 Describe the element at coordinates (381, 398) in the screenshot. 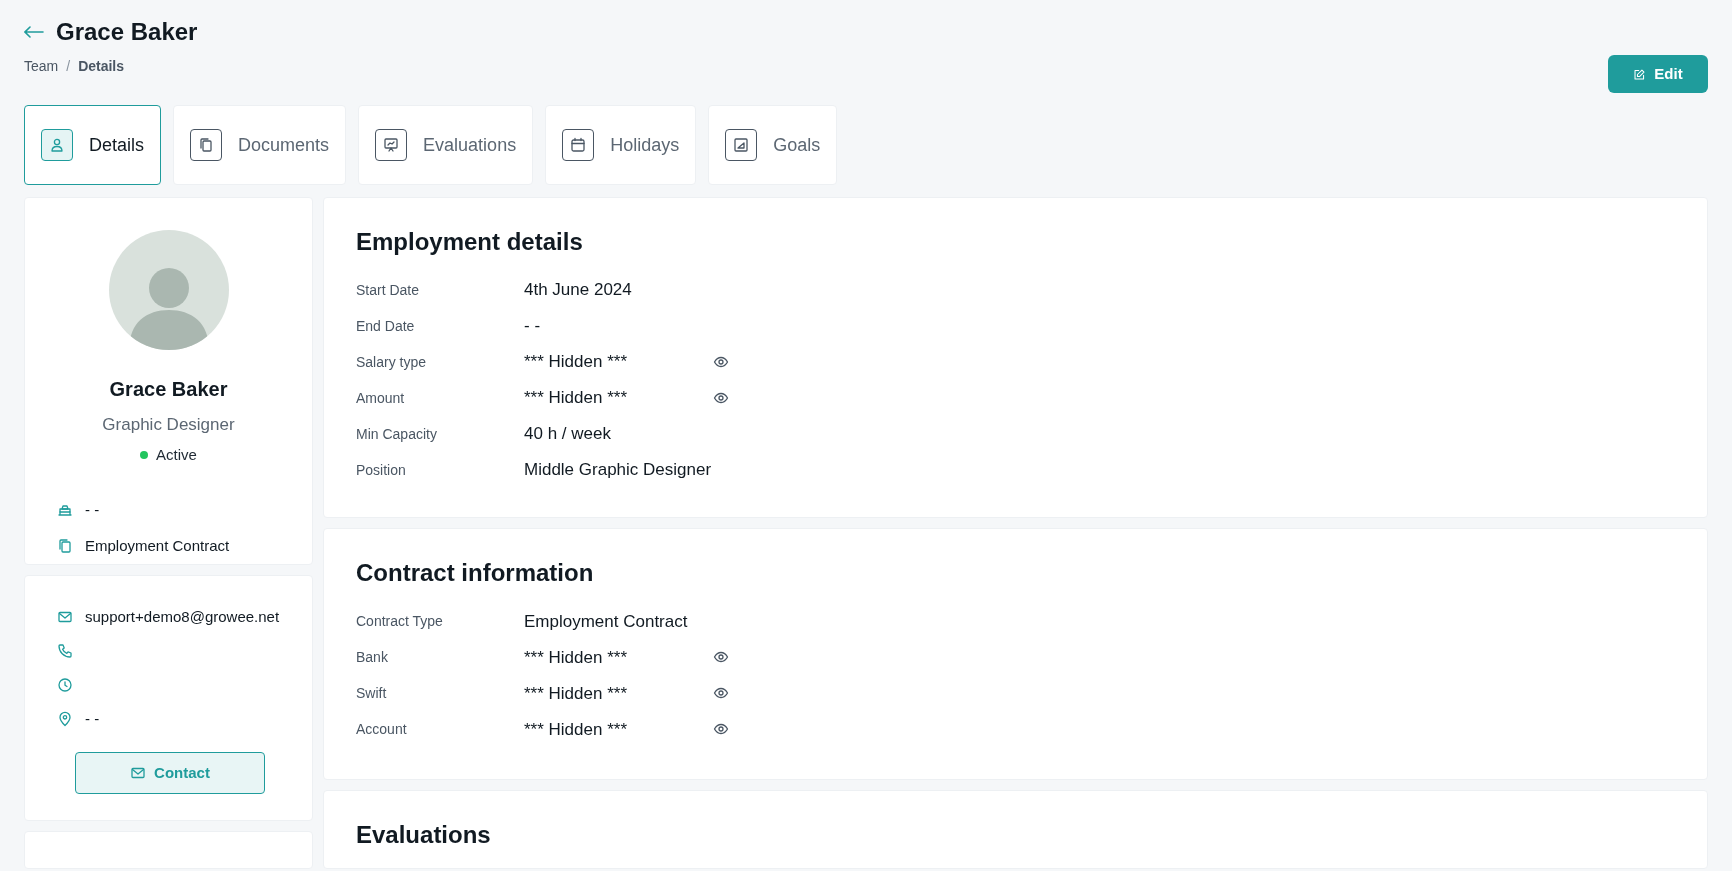

I see `field-label: Amount` at that location.